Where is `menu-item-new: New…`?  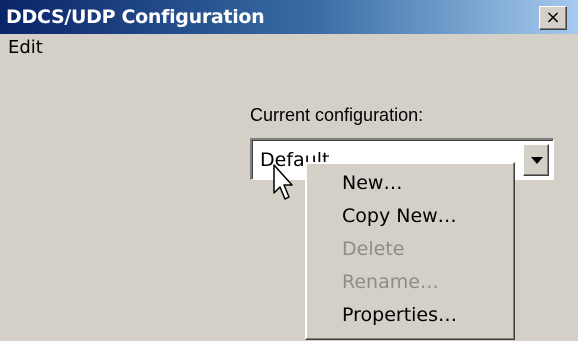 menu-item-new: New… is located at coordinates (410, 183).